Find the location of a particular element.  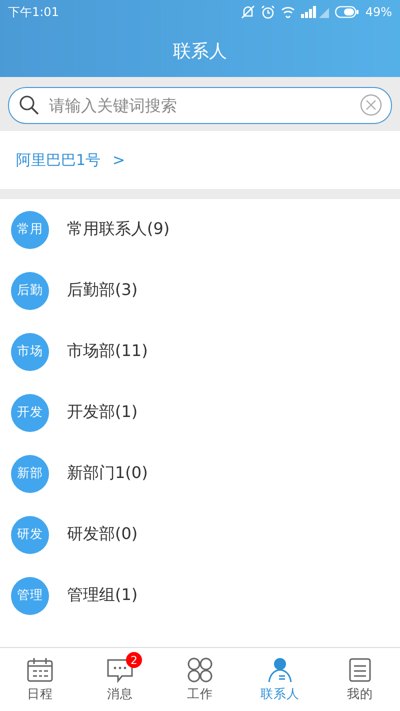

nav-tab: 我的 is located at coordinates (360, 679).